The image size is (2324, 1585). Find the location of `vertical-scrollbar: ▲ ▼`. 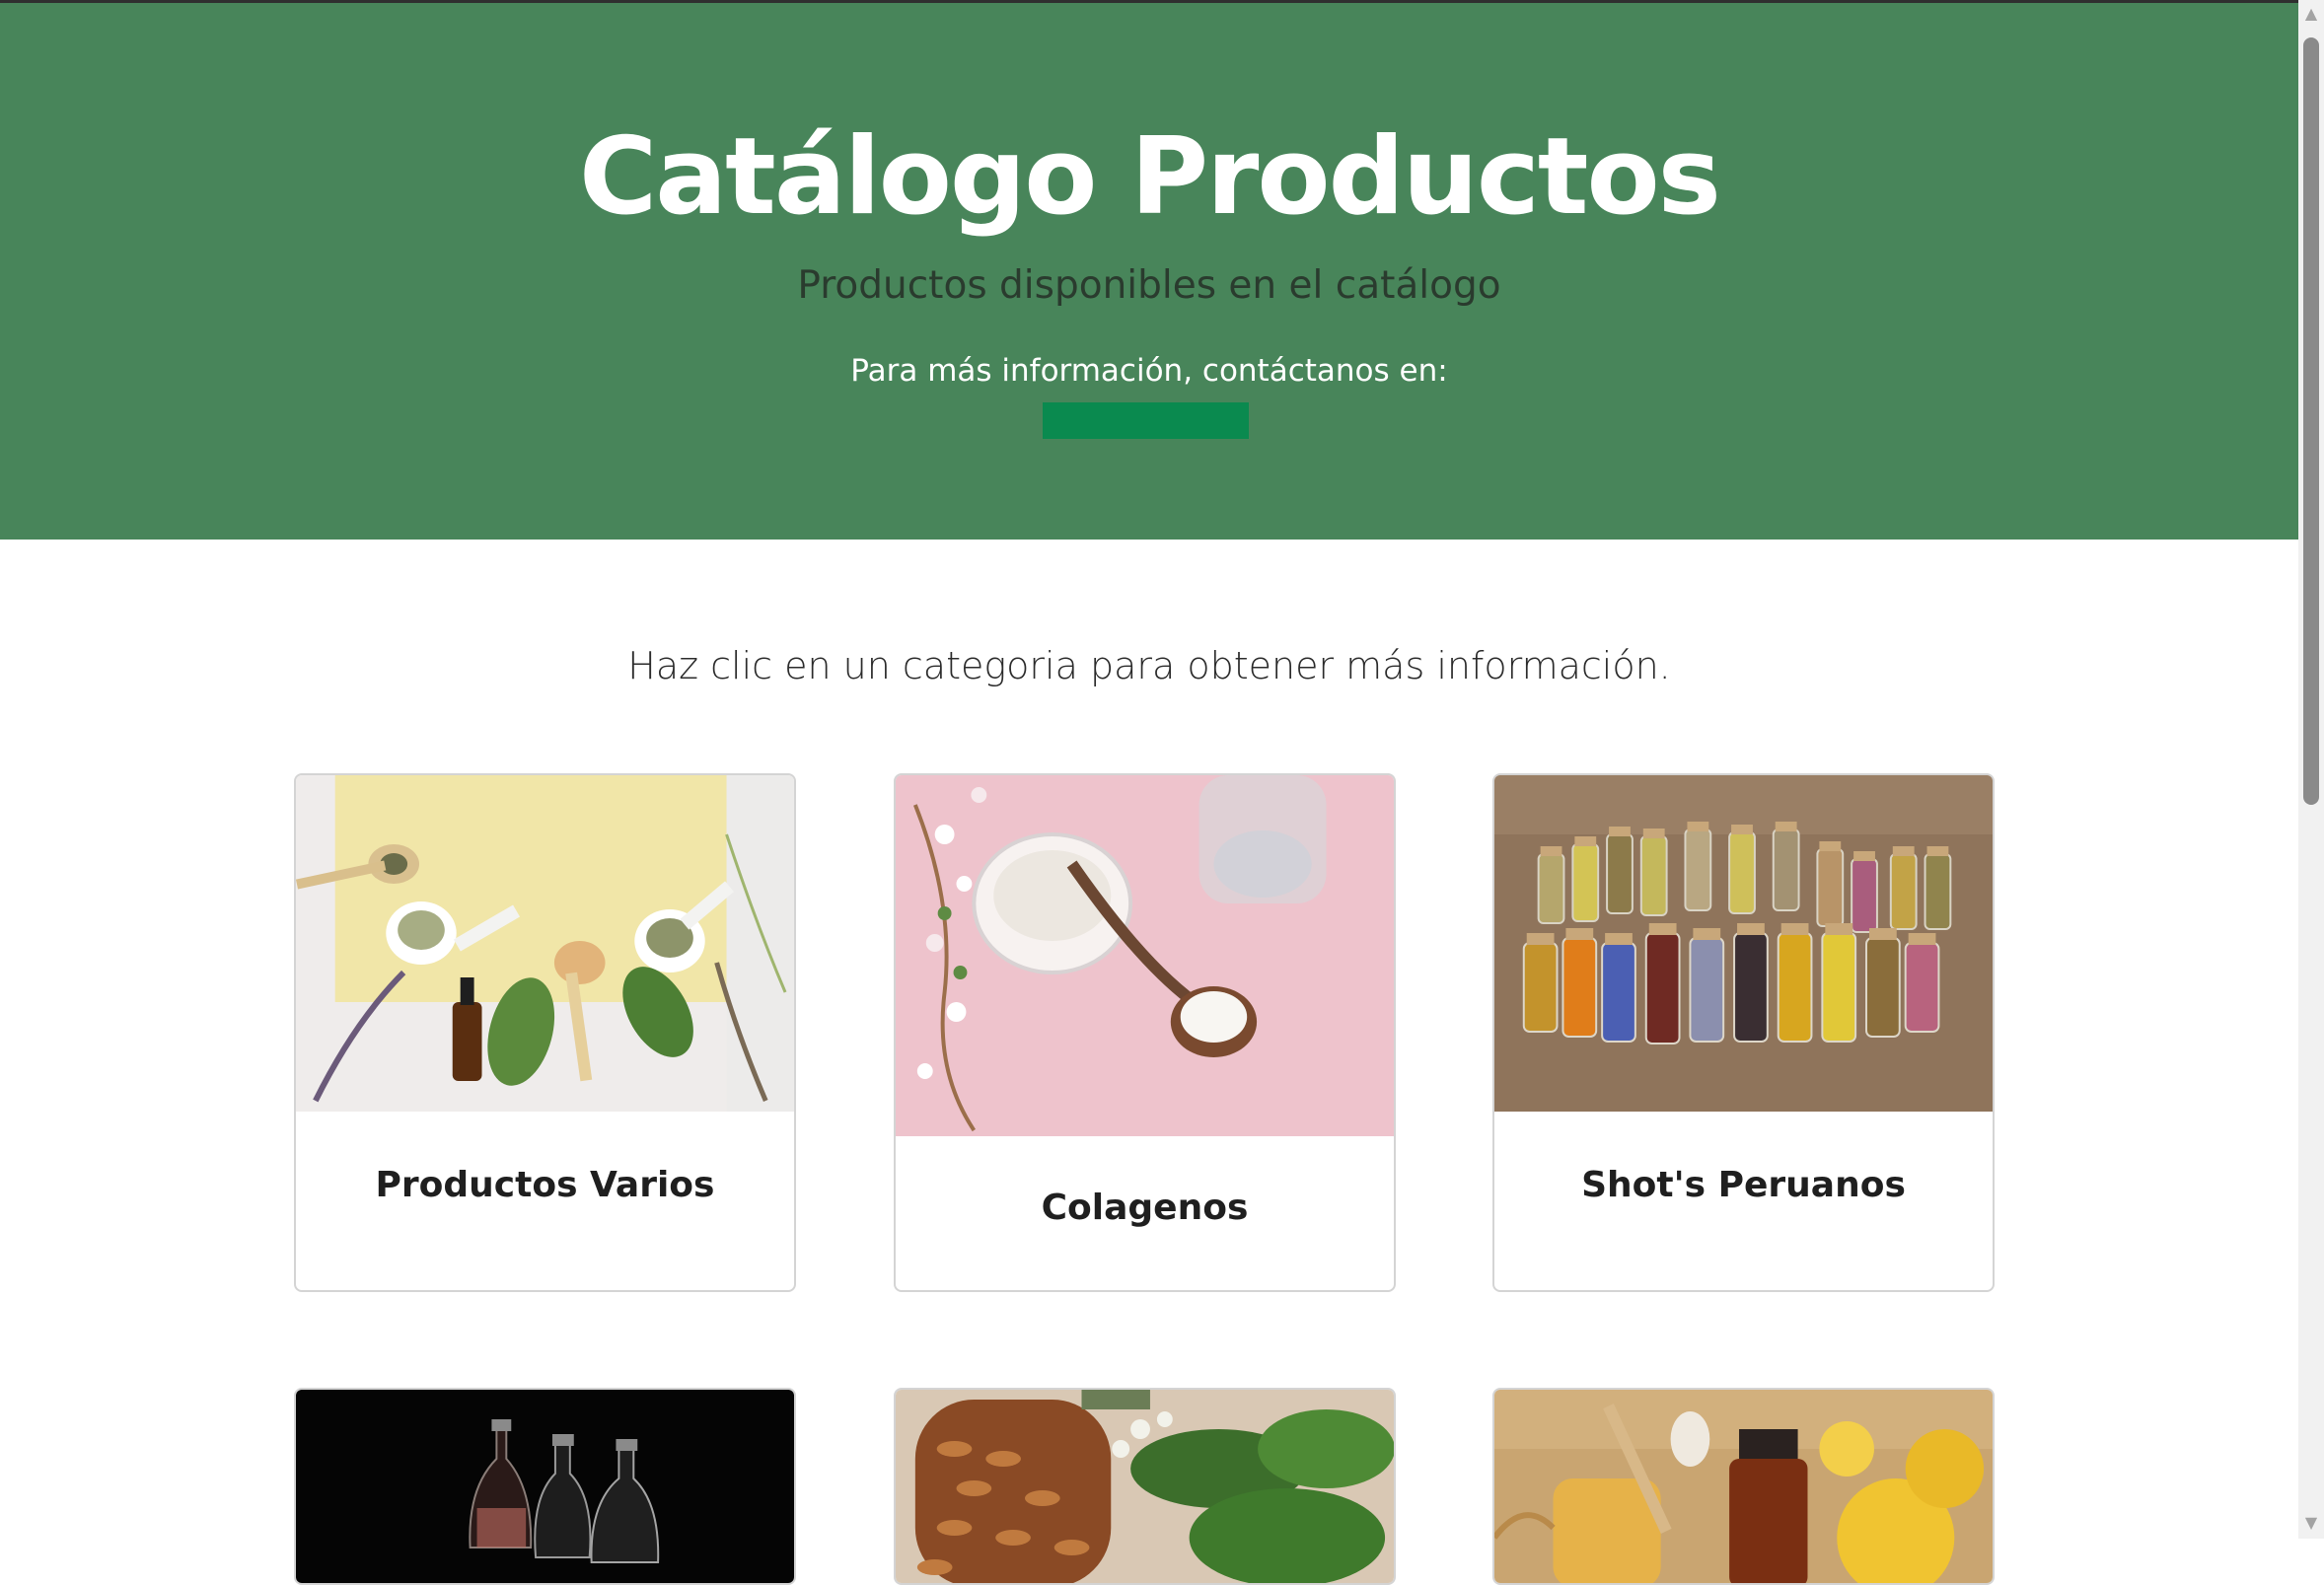

vertical-scrollbar: ▲ ▼ is located at coordinates (2311, 769).